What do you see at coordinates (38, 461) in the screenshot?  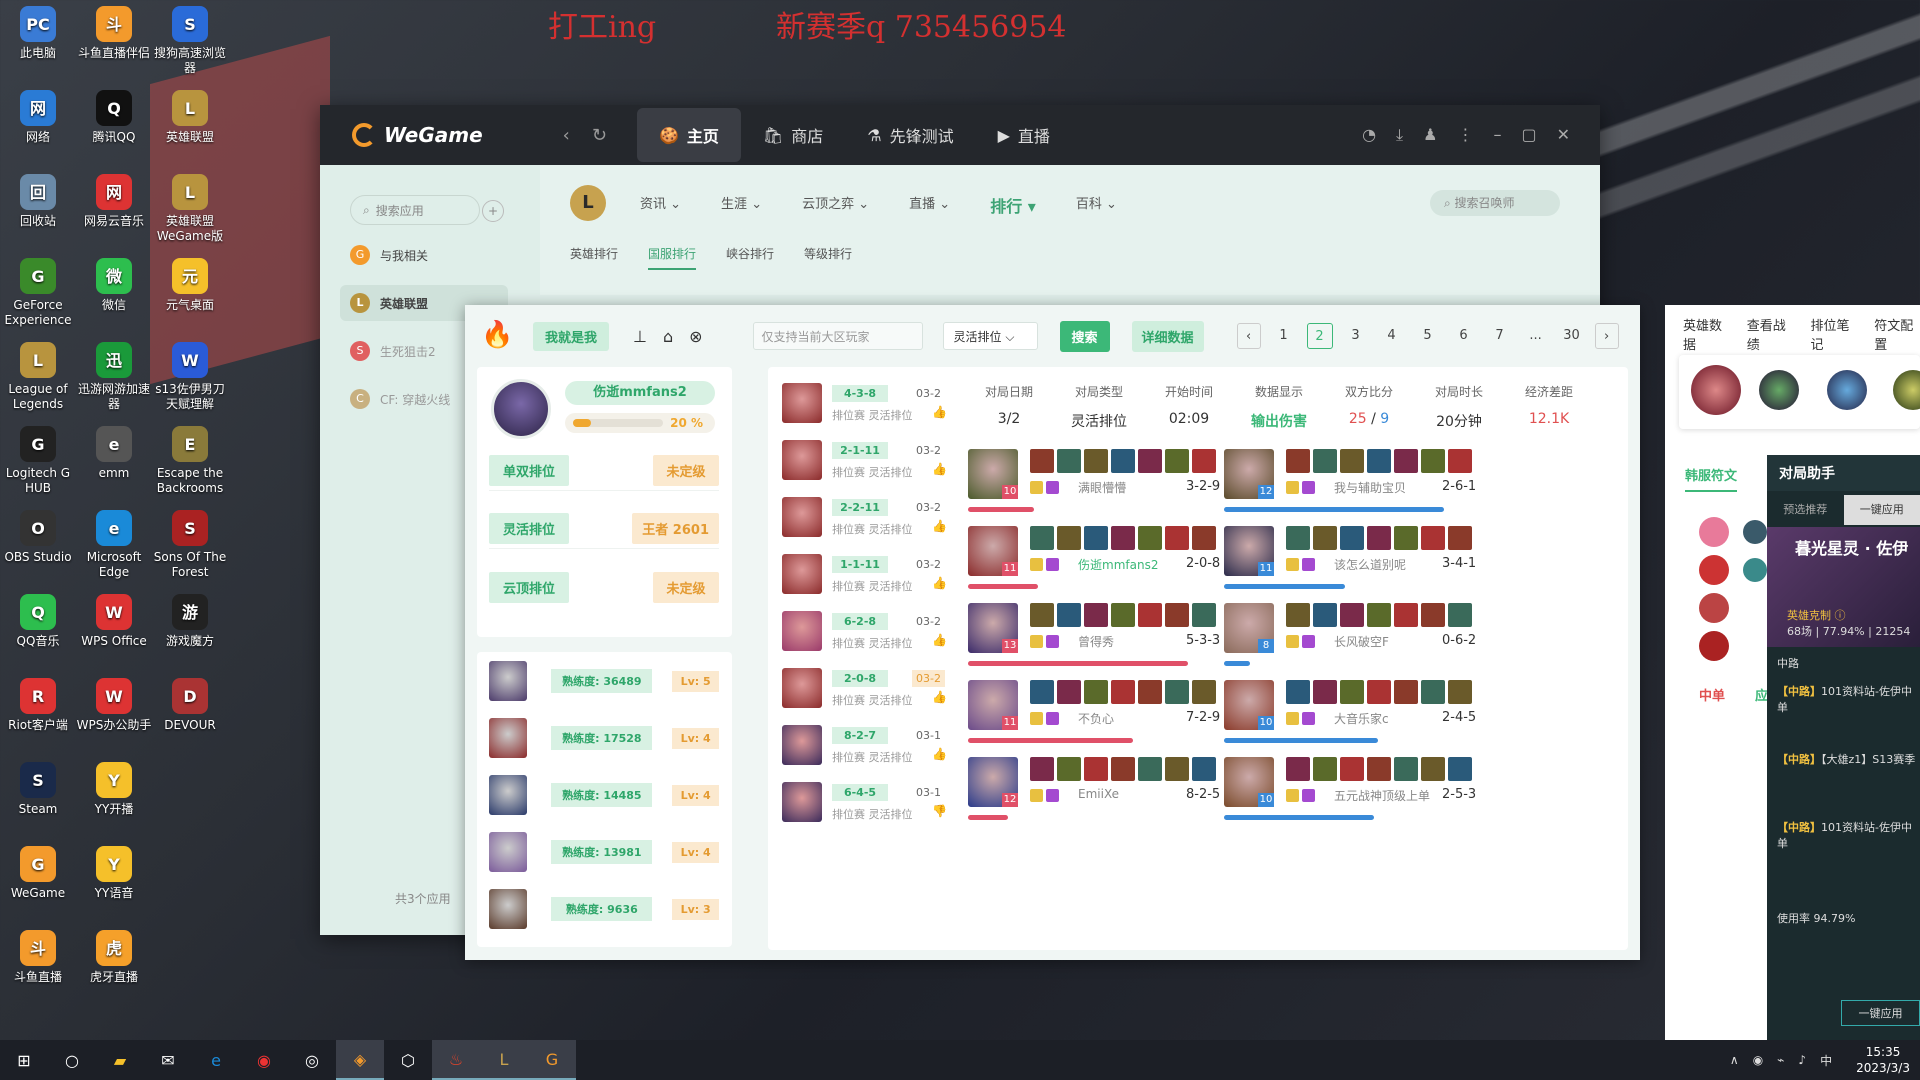 I see `desktop-icon: G Logitech G HUB` at bounding box center [38, 461].